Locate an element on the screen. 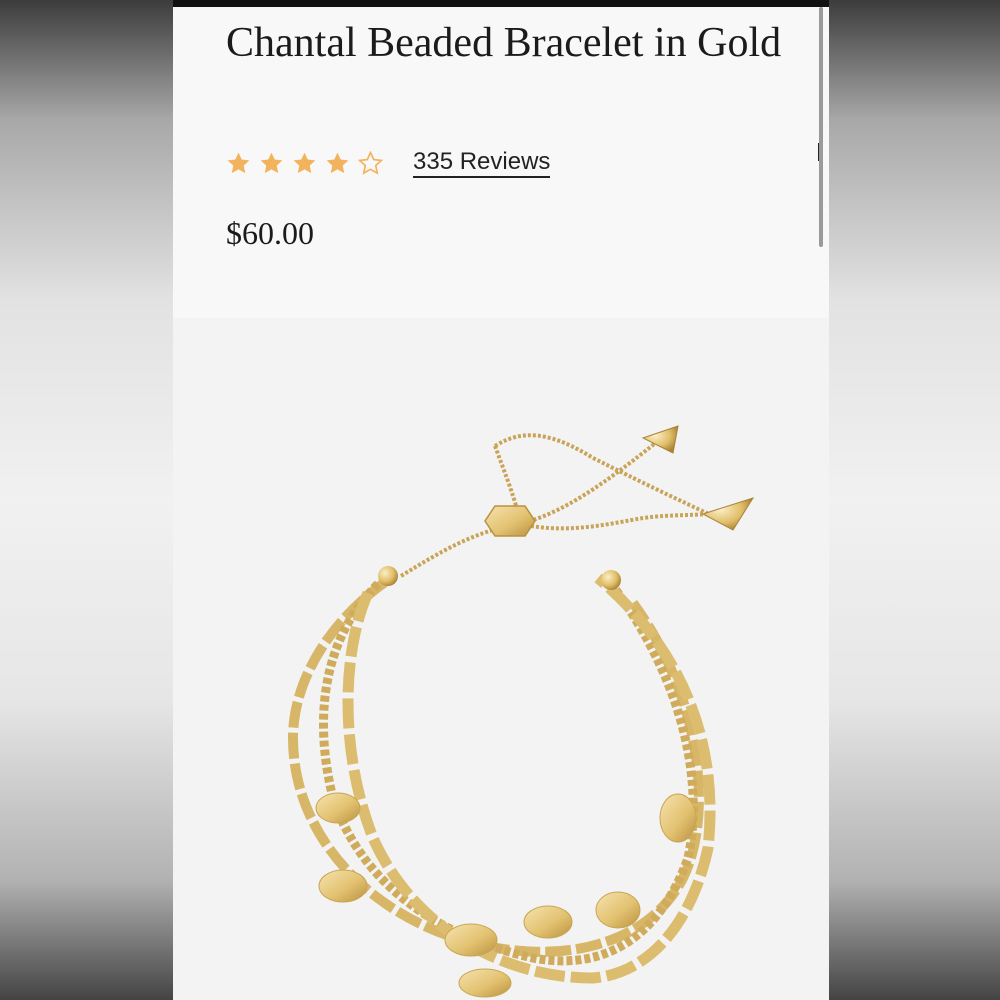 The image size is (1000, 1000). reviews-link: 335 Reviews is located at coordinates (482, 163).